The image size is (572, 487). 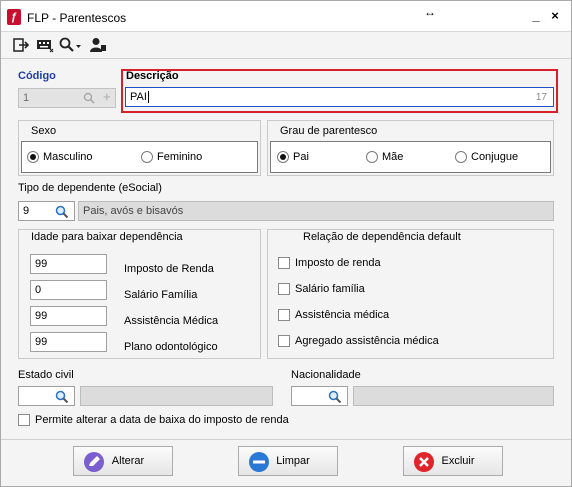 What do you see at coordinates (41, 264) in the screenshot?
I see `idade-imposto-renda-value: 99` at bounding box center [41, 264].